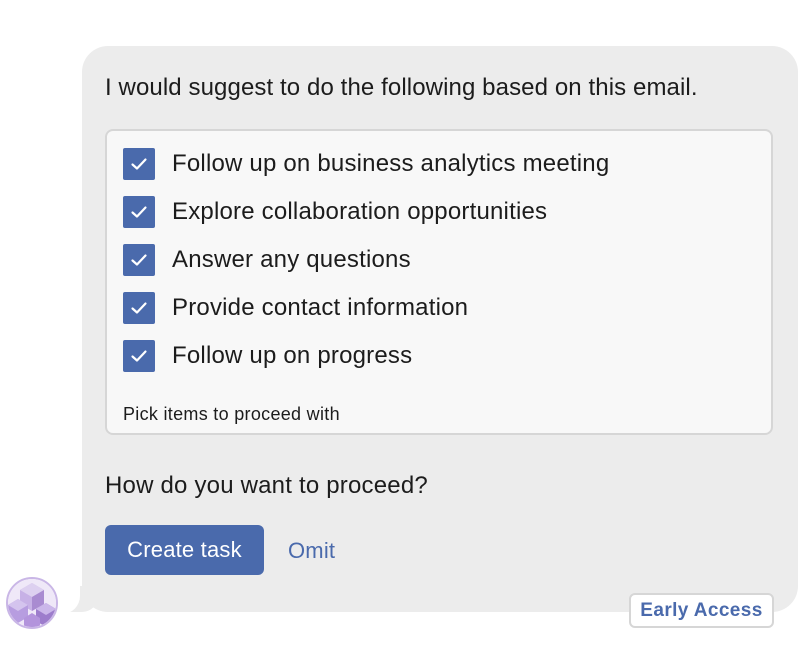  I want to click on task-item-2: Explore collaboration opportunities, so click(335, 212).